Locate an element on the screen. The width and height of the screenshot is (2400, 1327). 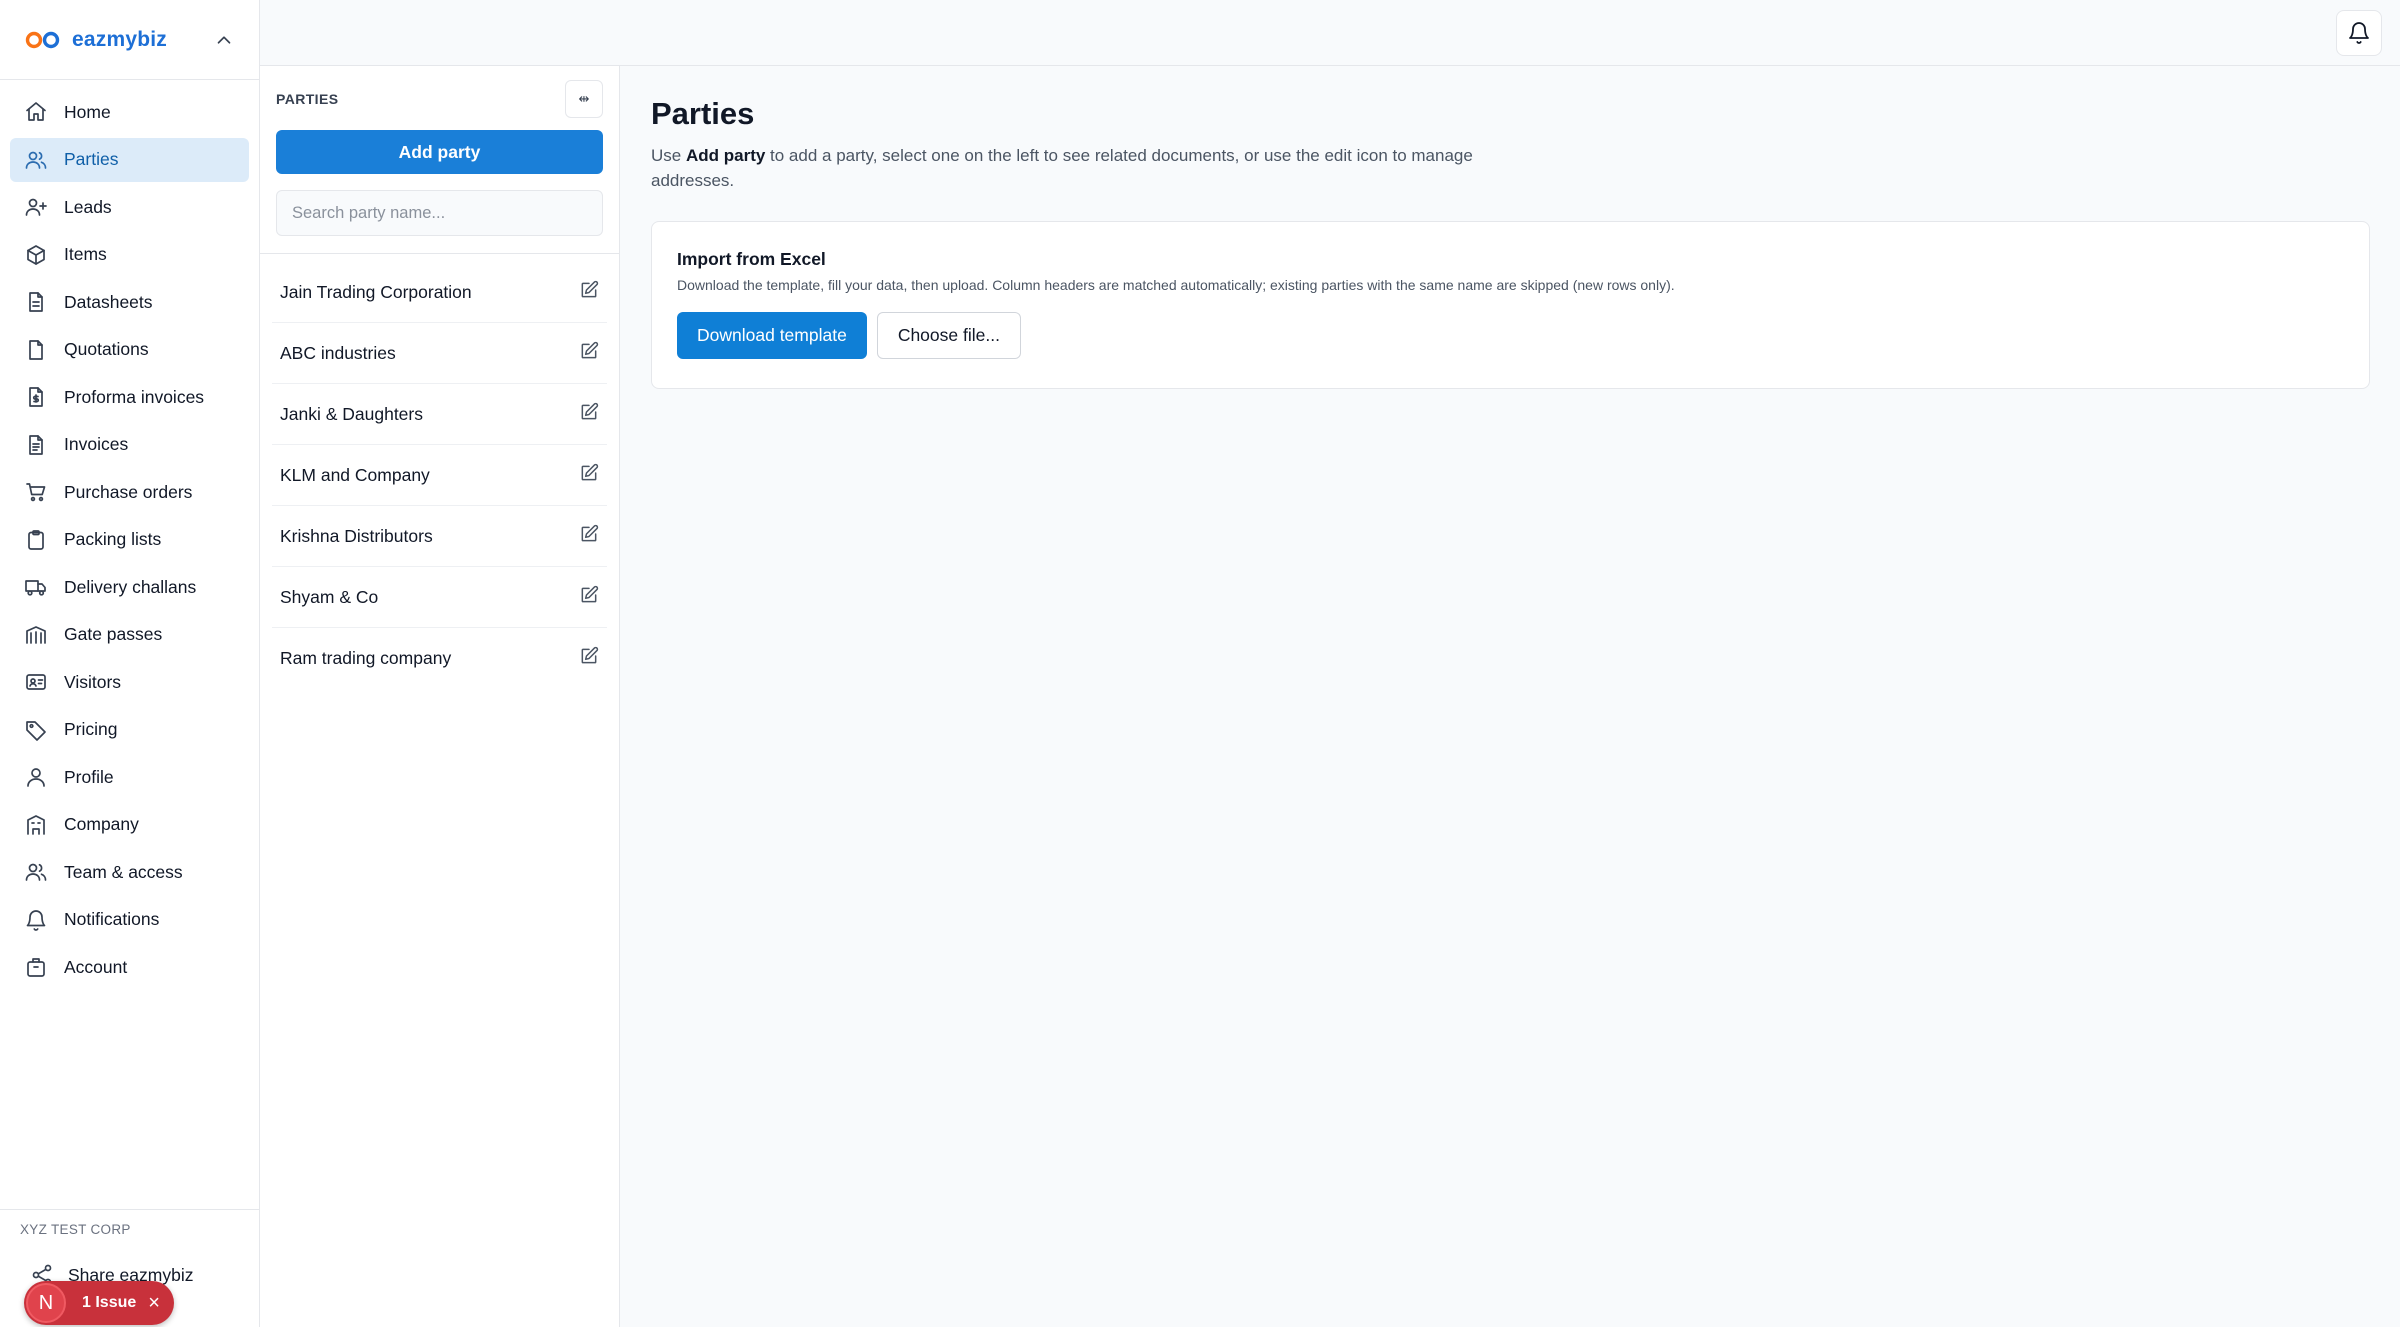
party-list-item: Jain Trading Corporation is located at coordinates (439, 292).